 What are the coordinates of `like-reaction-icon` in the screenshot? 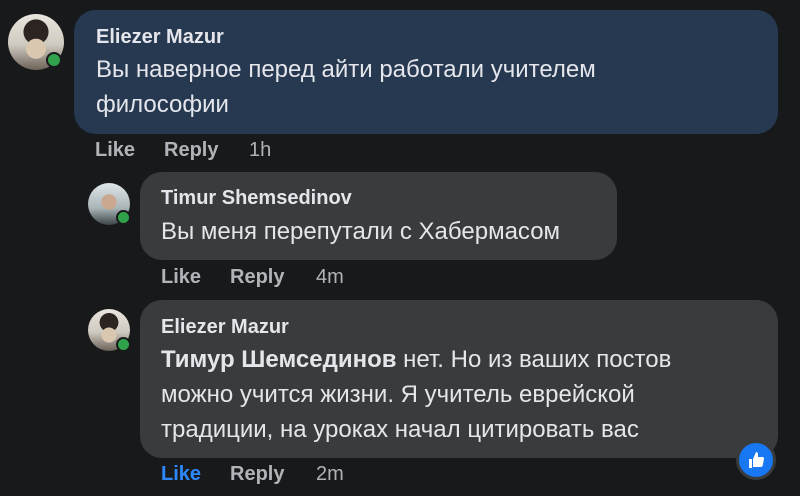 It's located at (756, 460).